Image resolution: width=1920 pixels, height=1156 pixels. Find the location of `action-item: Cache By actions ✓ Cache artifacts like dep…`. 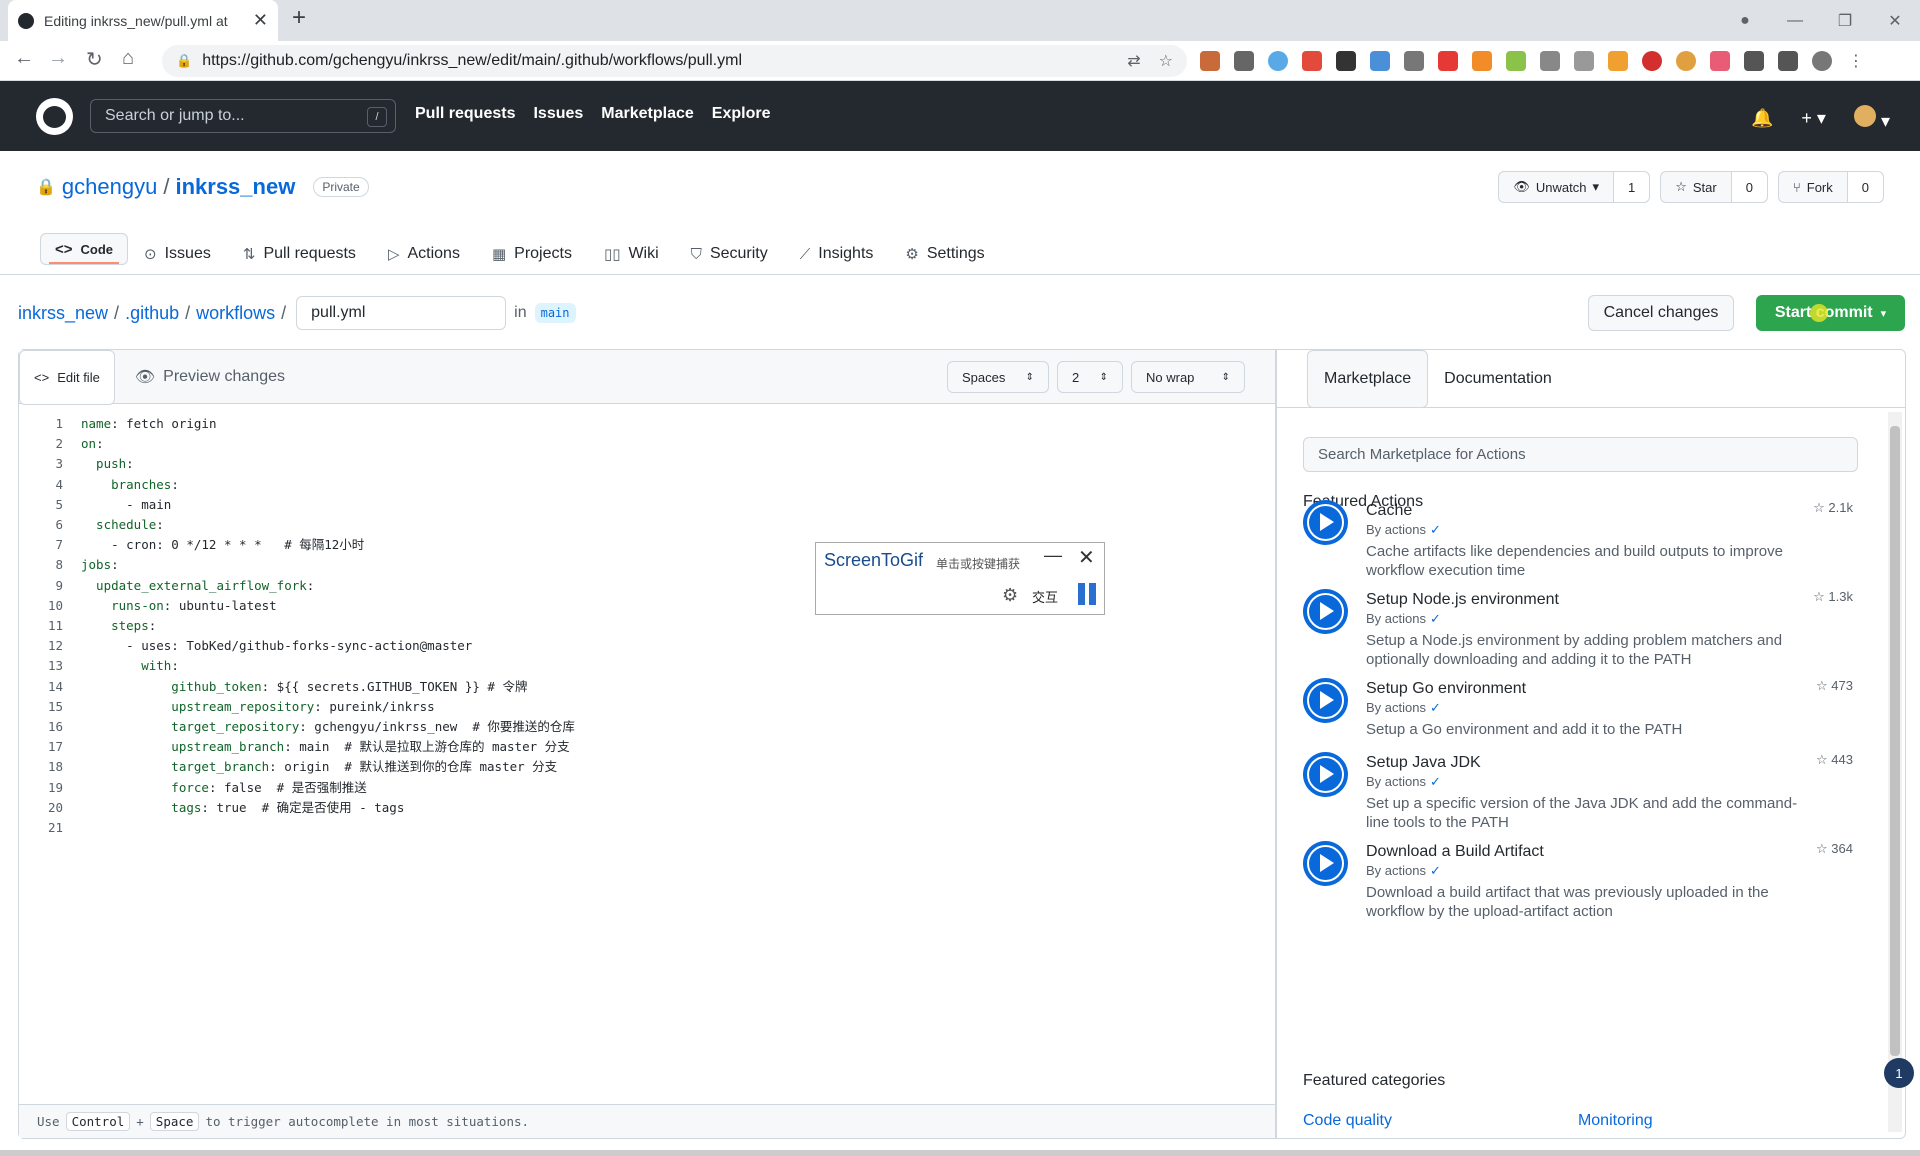

action-item: Cache By actions ✓ Cache artifacts like dep… is located at coordinates (1583, 545).